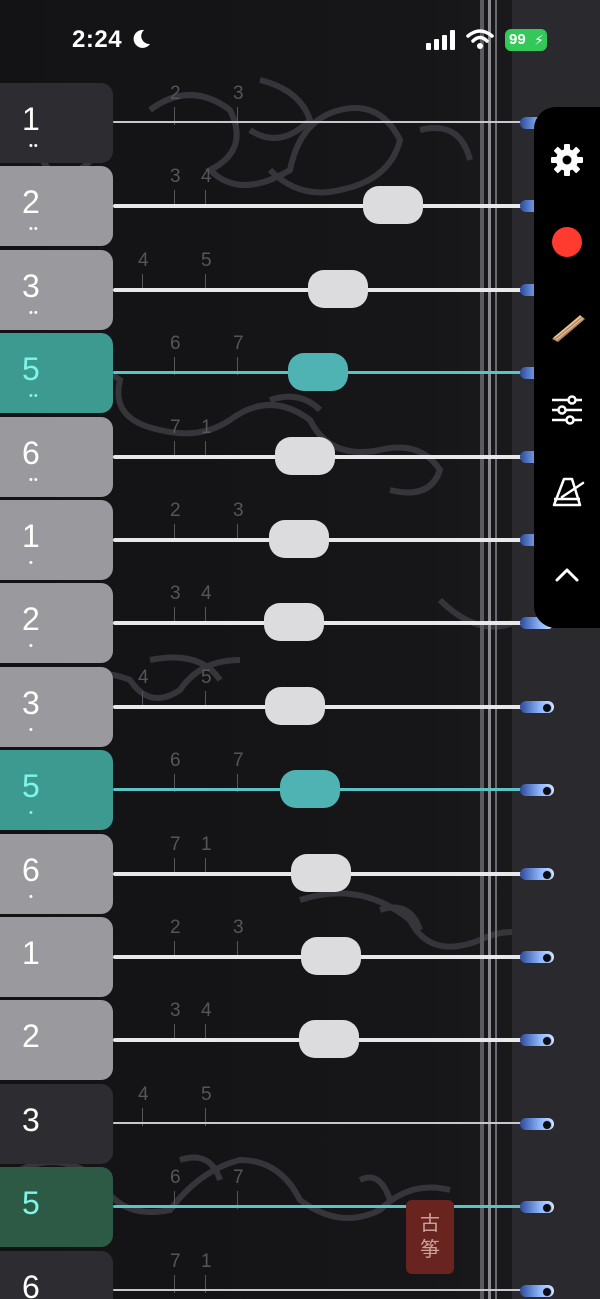 This screenshot has width=600, height=1299. What do you see at coordinates (56, 123) in the screenshot?
I see `string-key: 1 ••` at bounding box center [56, 123].